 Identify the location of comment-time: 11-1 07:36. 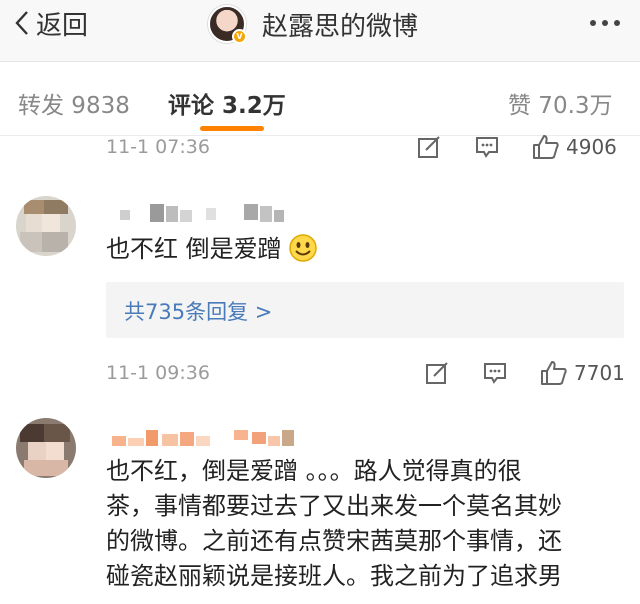
(158, 147).